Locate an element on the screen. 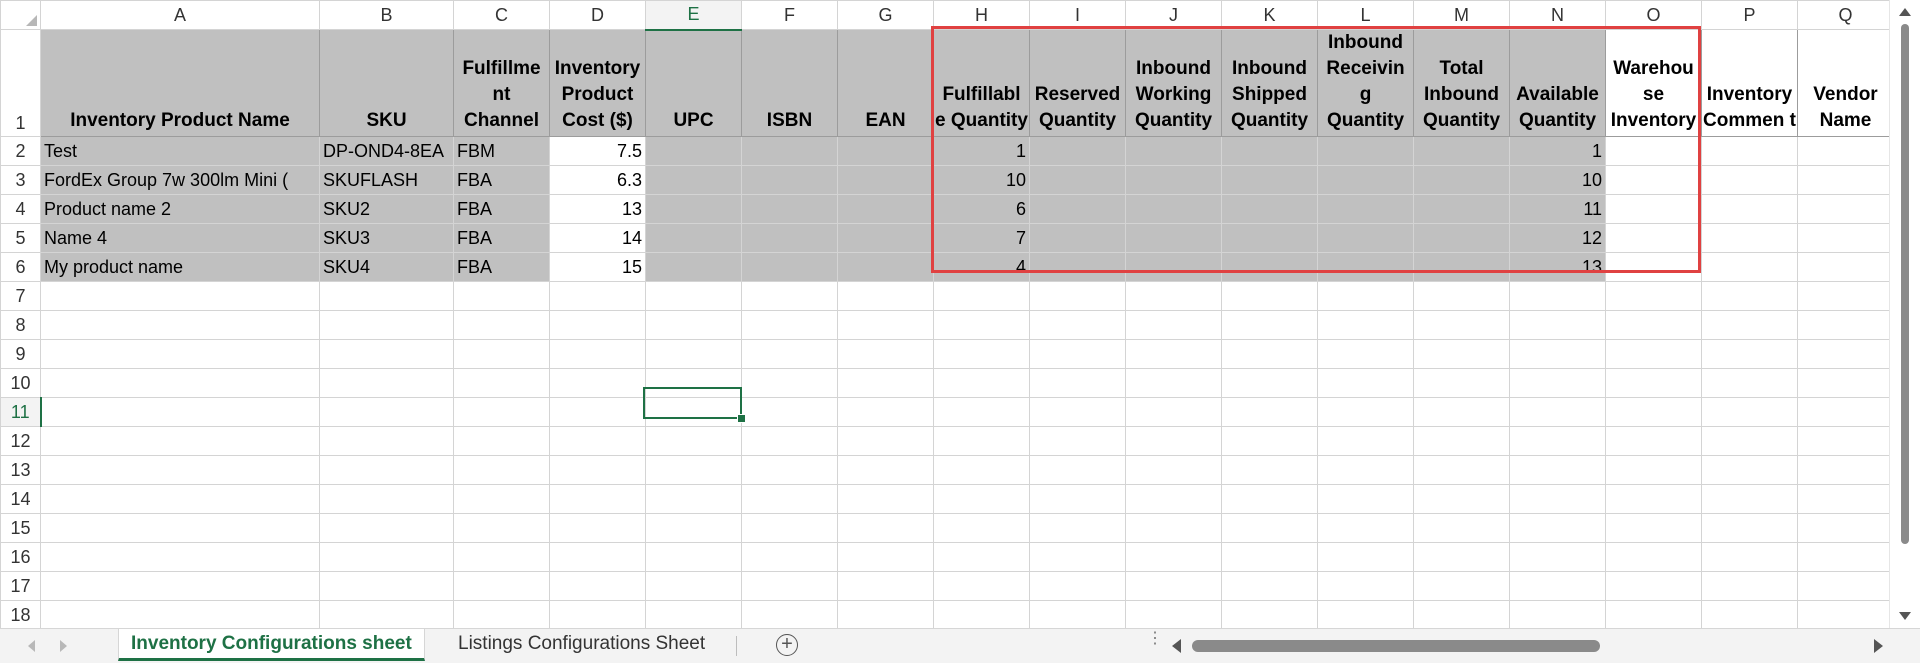 Image resolution: width=1920 pixels, height=663 pixels. cell-b5: SKU3 is located at coordinates (386, 238).